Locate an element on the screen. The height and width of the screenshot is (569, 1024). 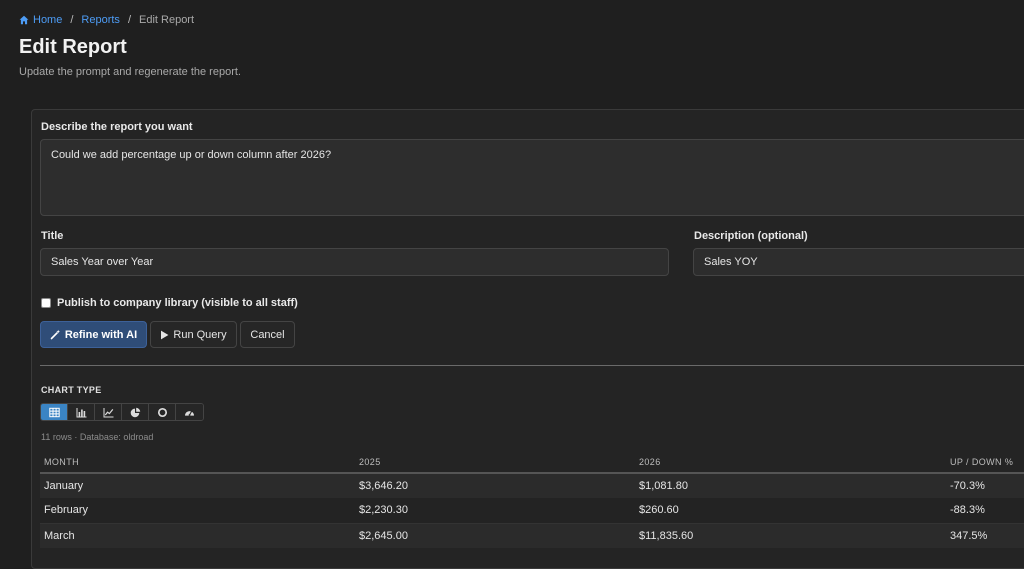
prompt-label: Describe the report you want is located at coordinates (117, 127).